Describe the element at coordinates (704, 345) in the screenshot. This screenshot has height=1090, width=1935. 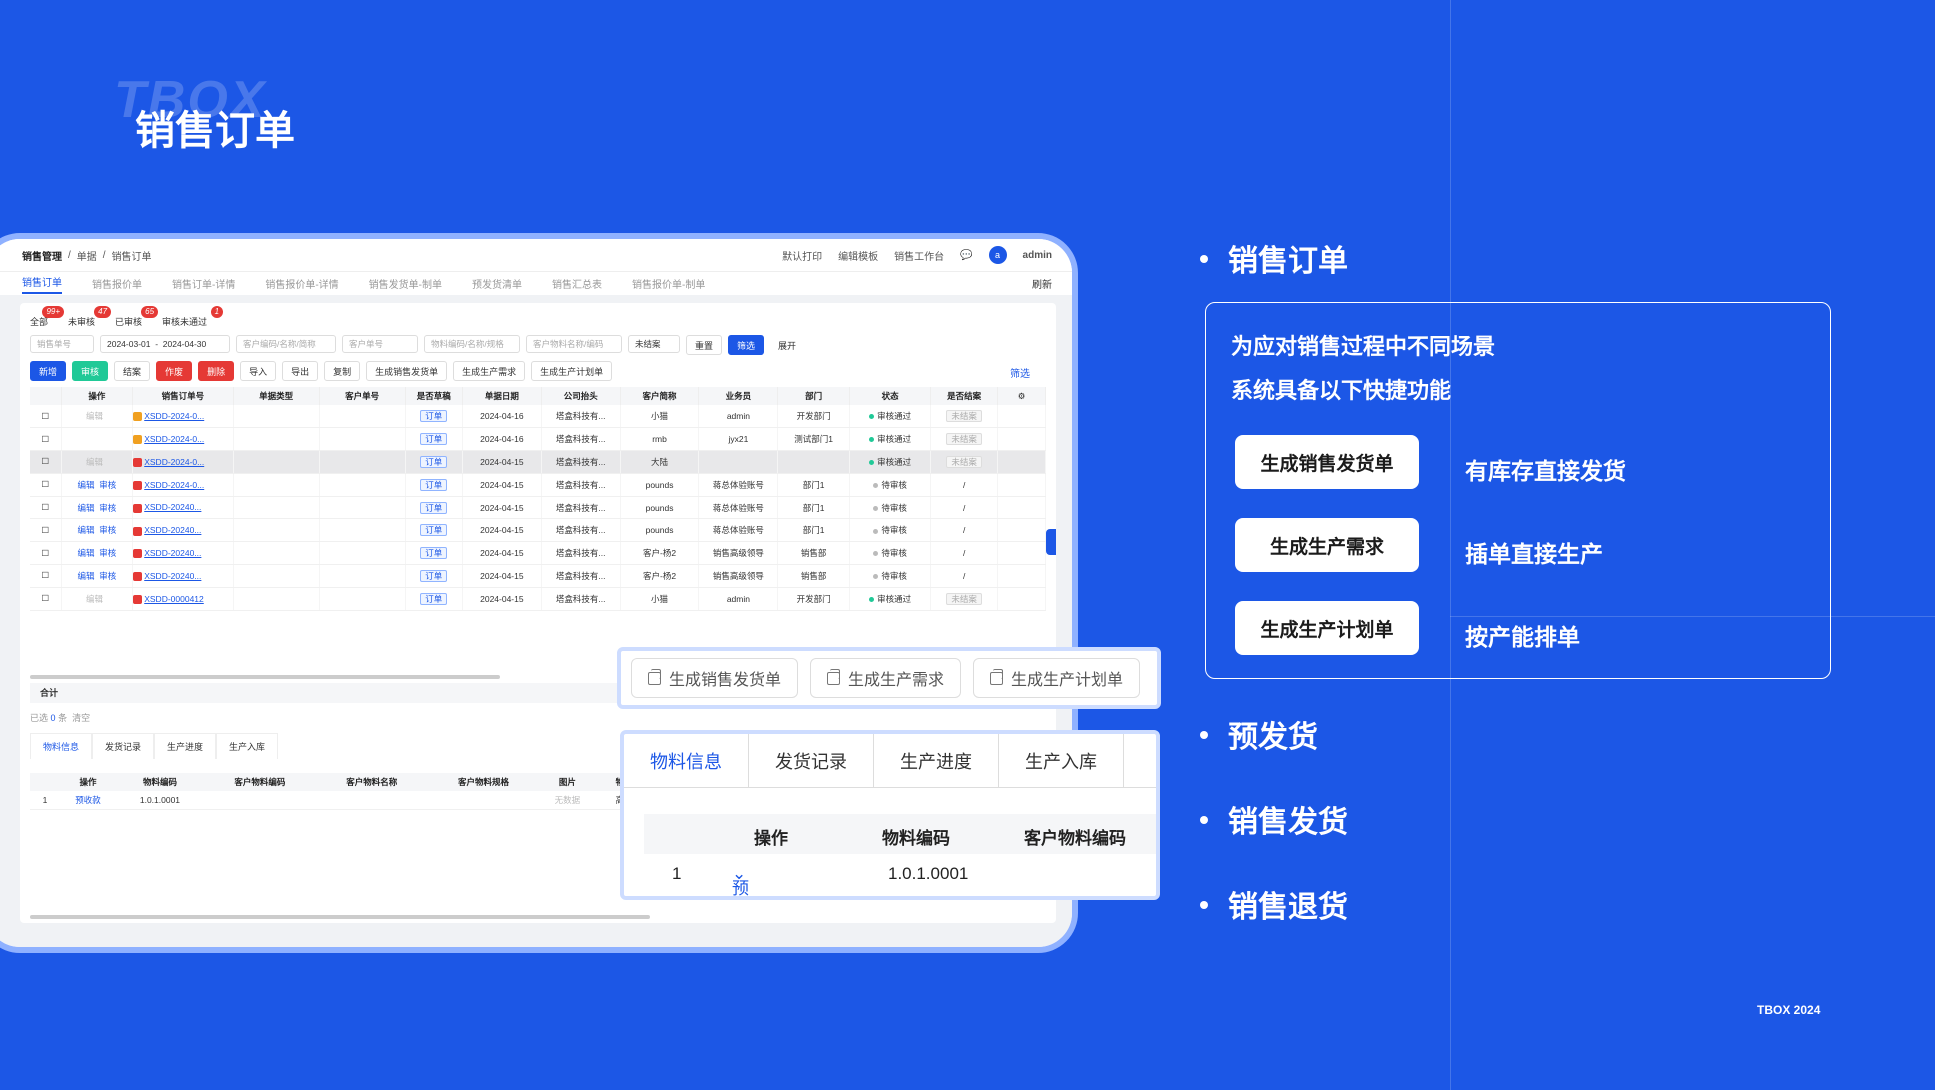
I see `reset-button: 重置` at that location.